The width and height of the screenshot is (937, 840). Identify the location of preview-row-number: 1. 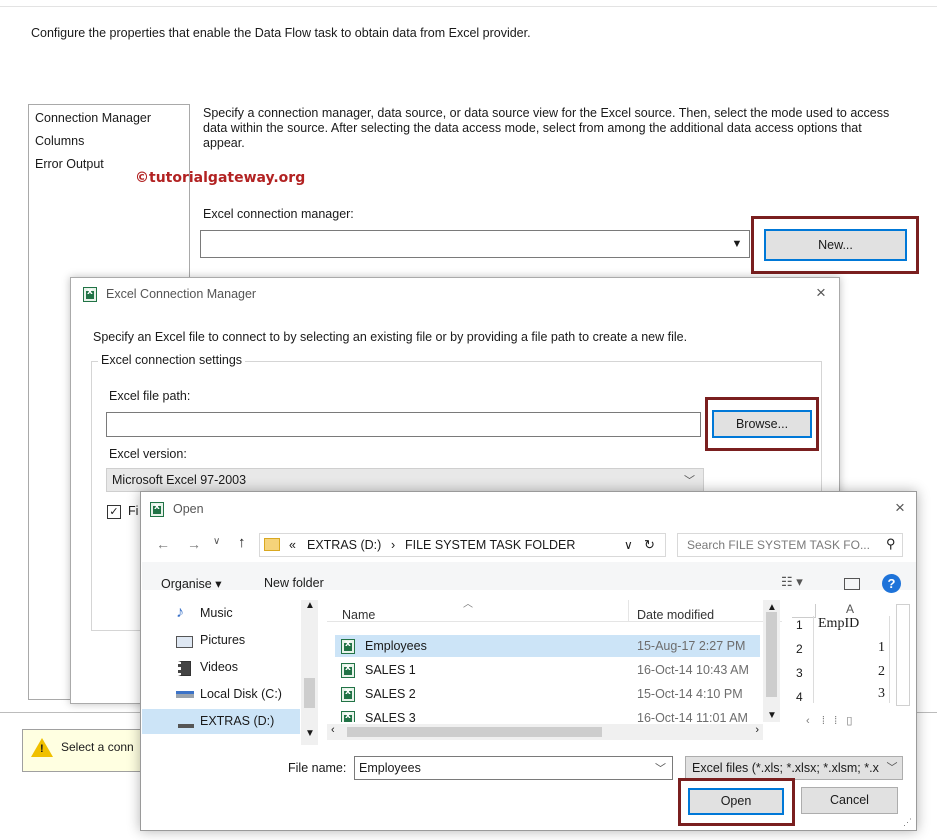
(799, 625).